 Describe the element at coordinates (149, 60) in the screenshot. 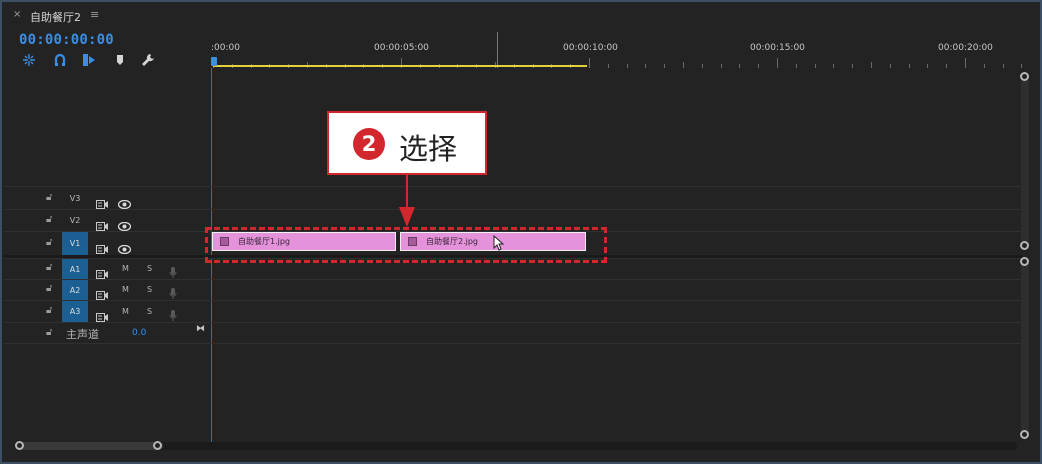

I see `wrench-icon` at that location.